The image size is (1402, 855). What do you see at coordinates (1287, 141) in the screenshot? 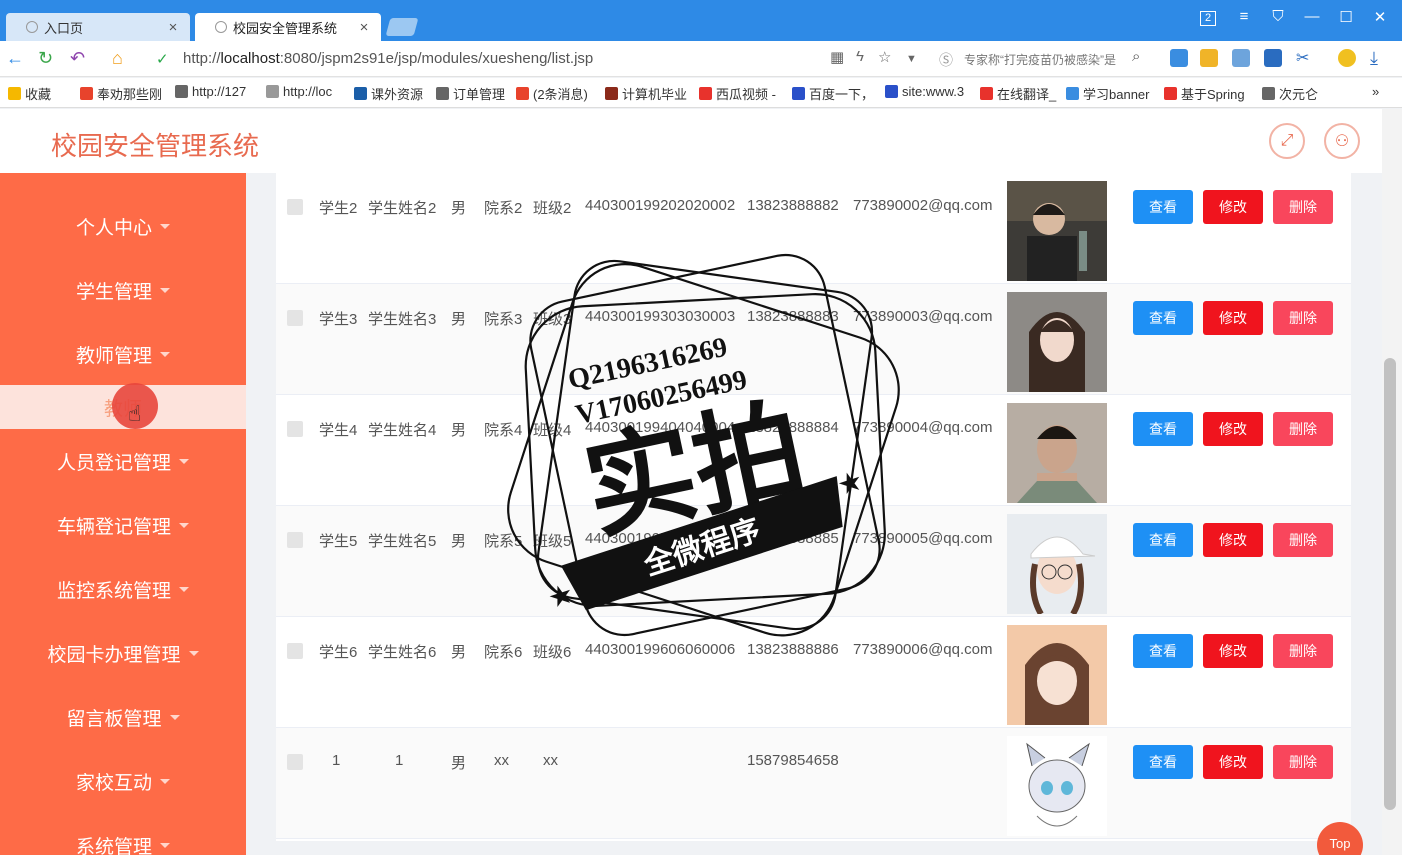
I see `fullscreen-button: ⤢` at bounding box center [1287, 141].